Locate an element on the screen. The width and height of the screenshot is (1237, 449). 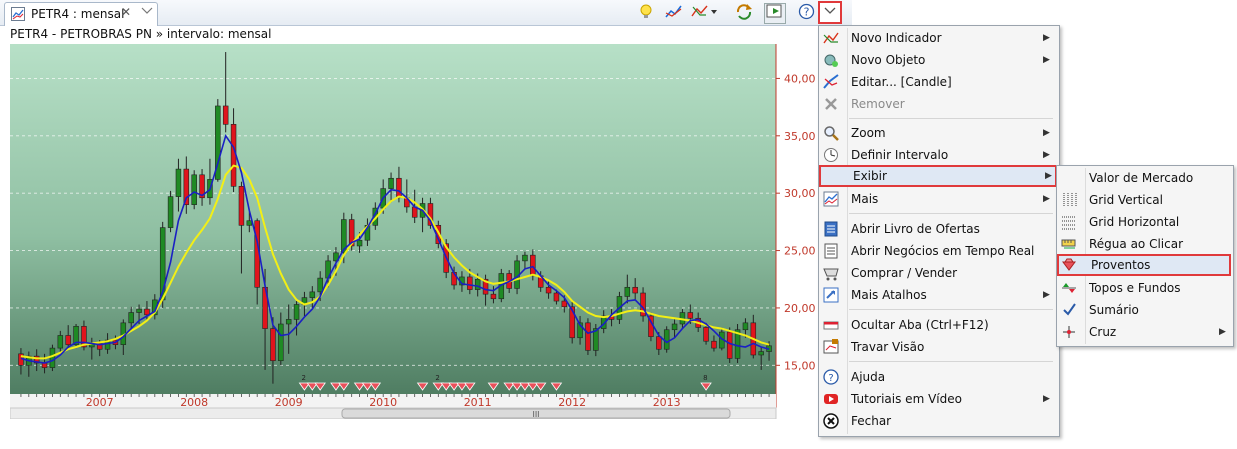
menu-item-ajuda: ? Ajuda is located at coordinates (938, 377).